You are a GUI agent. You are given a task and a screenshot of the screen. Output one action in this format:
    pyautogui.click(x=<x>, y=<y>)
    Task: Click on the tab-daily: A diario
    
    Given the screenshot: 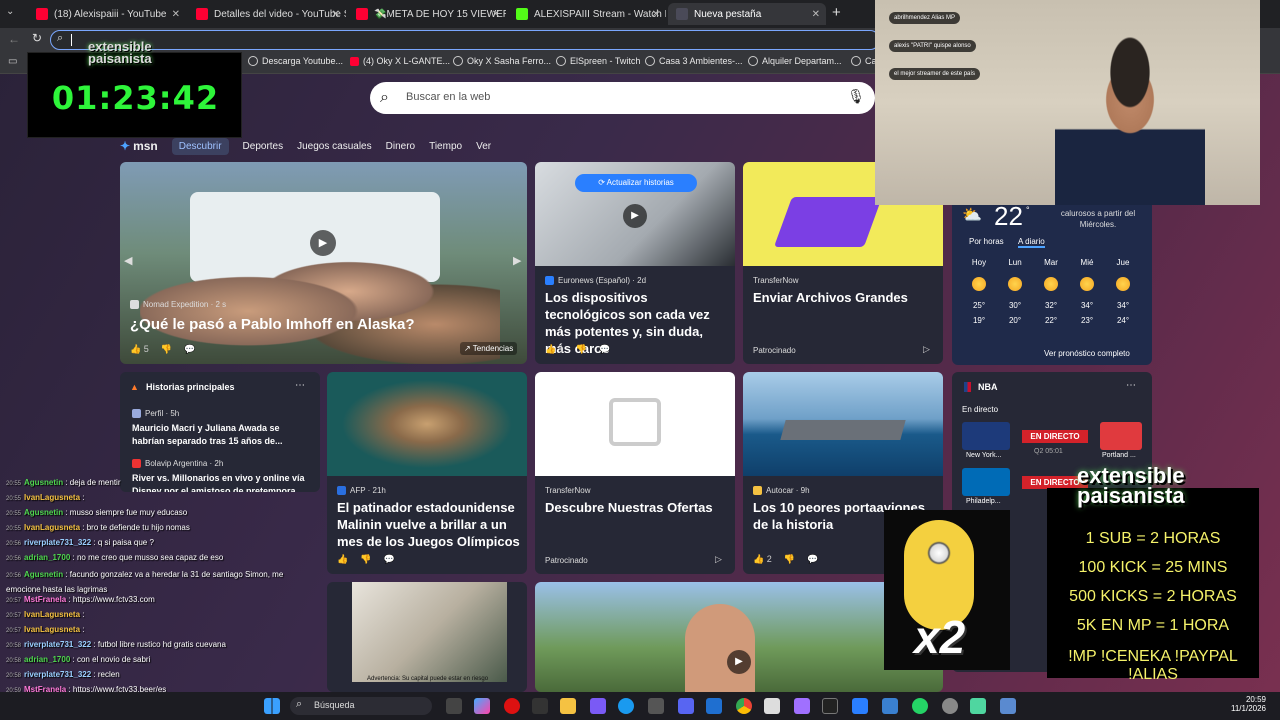 What is the action you would take?
    pyautogui.click(x=1031, y=242)
    